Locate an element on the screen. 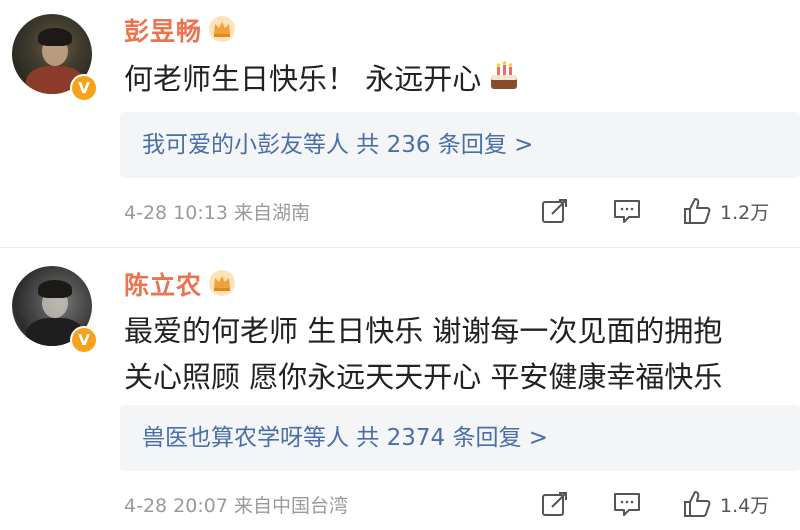 Image resolution: width=800 pixels, height=530 pixels. comment-meta: 4-28 20:07 来自中国台湾 is located at coordinates (236, 504).